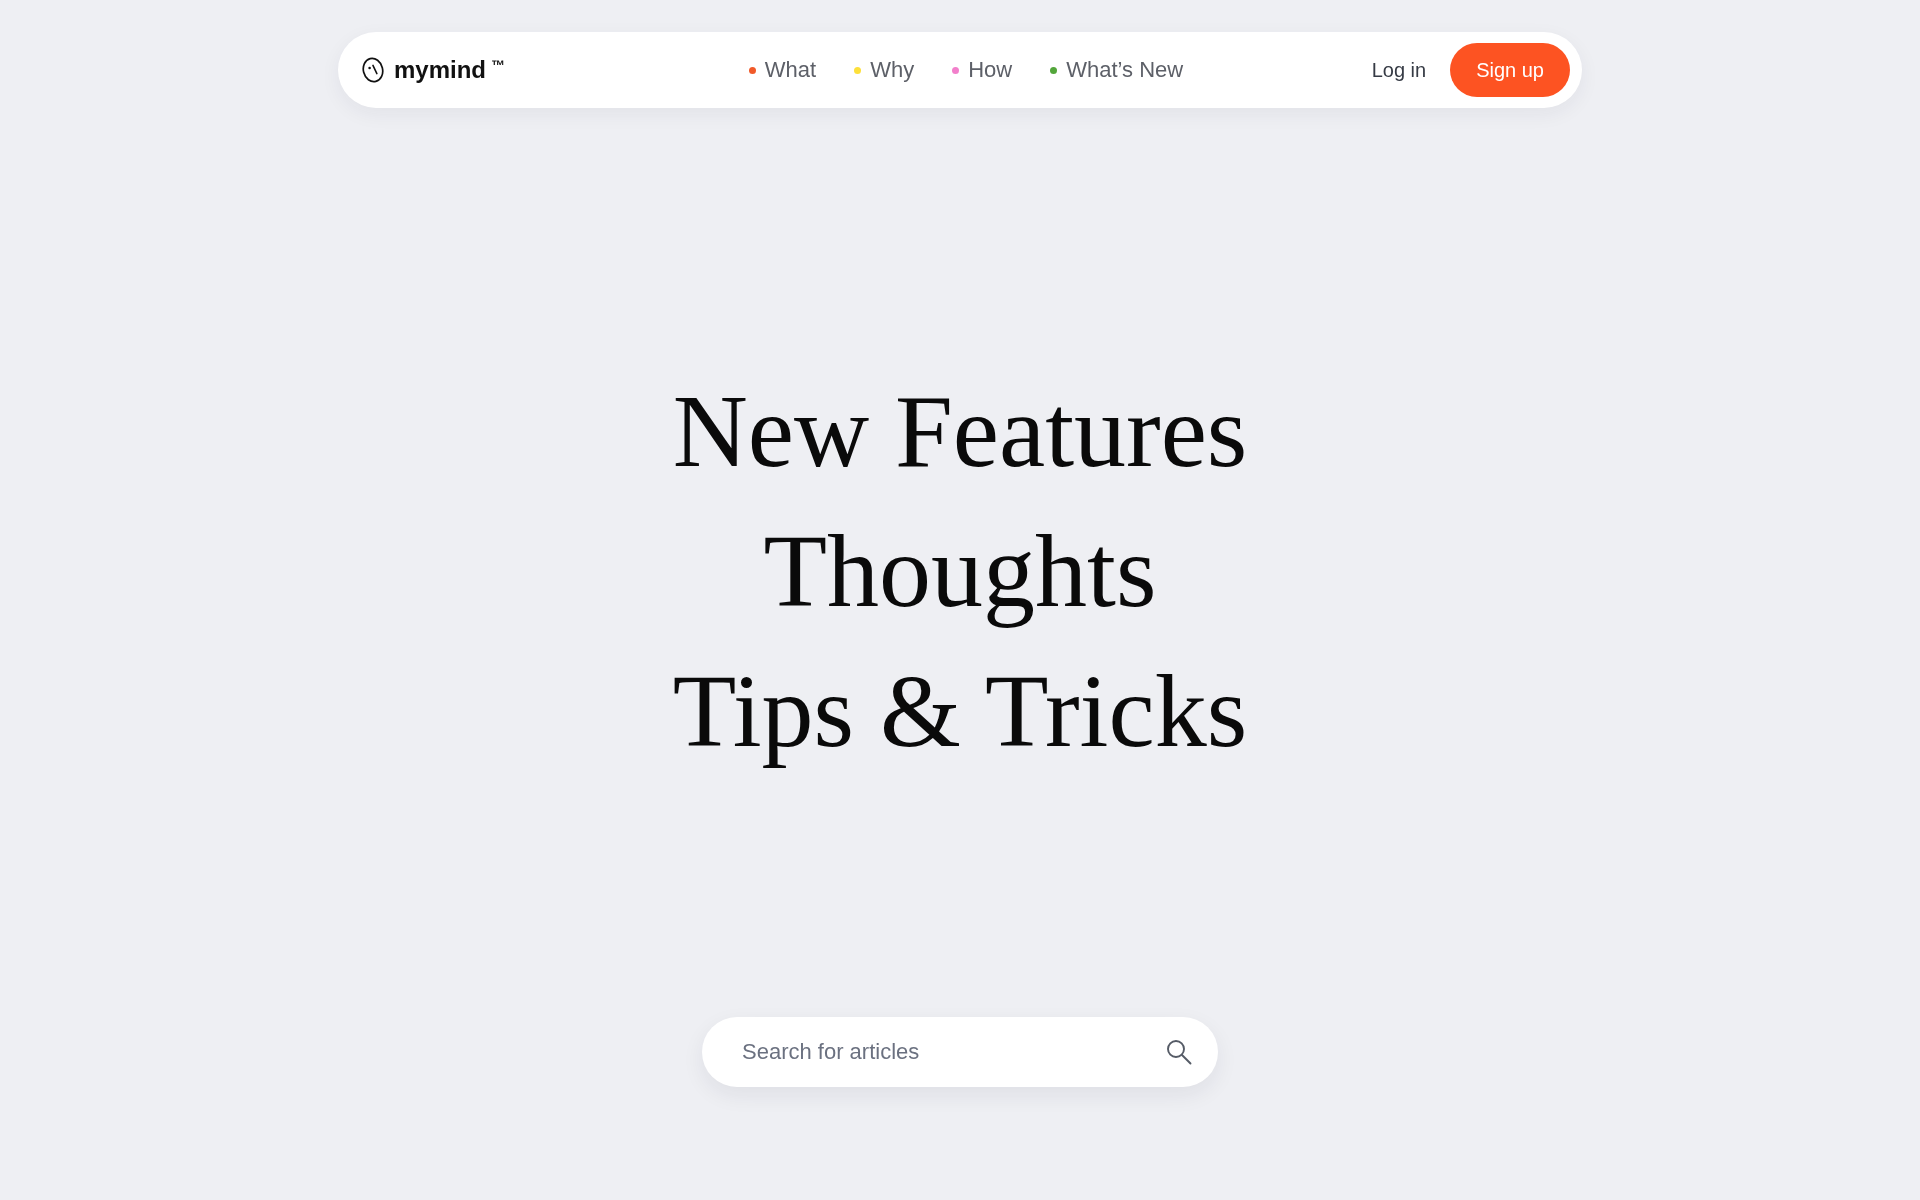 The height and width of the screenshot is (1200, 1920). Describe the element at coordinates (498, 65) in the screenshot. I see `trademark-symbol: ™` at that location.